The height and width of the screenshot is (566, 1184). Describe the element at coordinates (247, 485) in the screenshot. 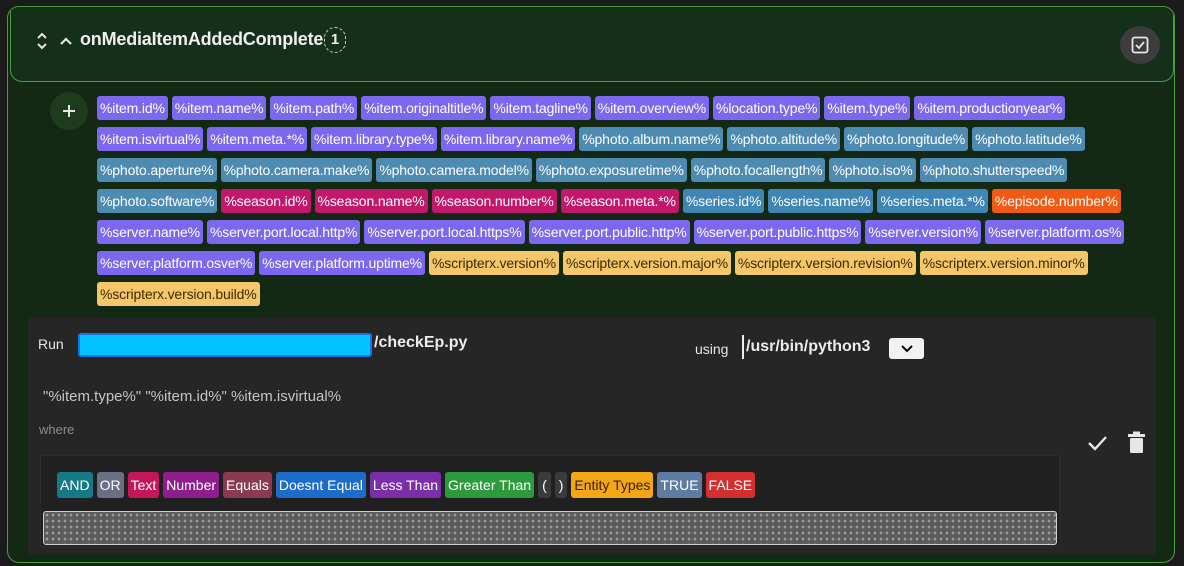

I see `operator-chip: Equals` at that location.